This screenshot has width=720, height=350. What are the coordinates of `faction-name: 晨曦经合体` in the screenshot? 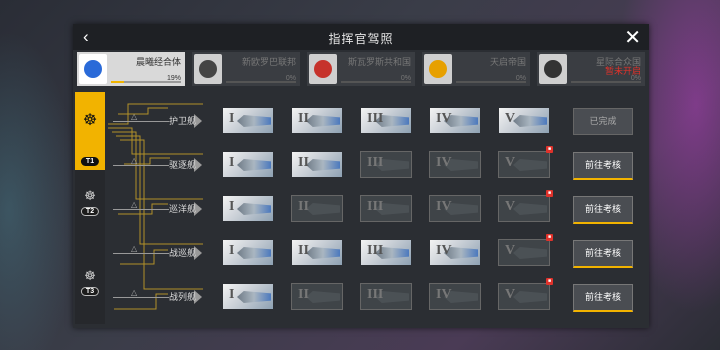 It's located at (158, 62).